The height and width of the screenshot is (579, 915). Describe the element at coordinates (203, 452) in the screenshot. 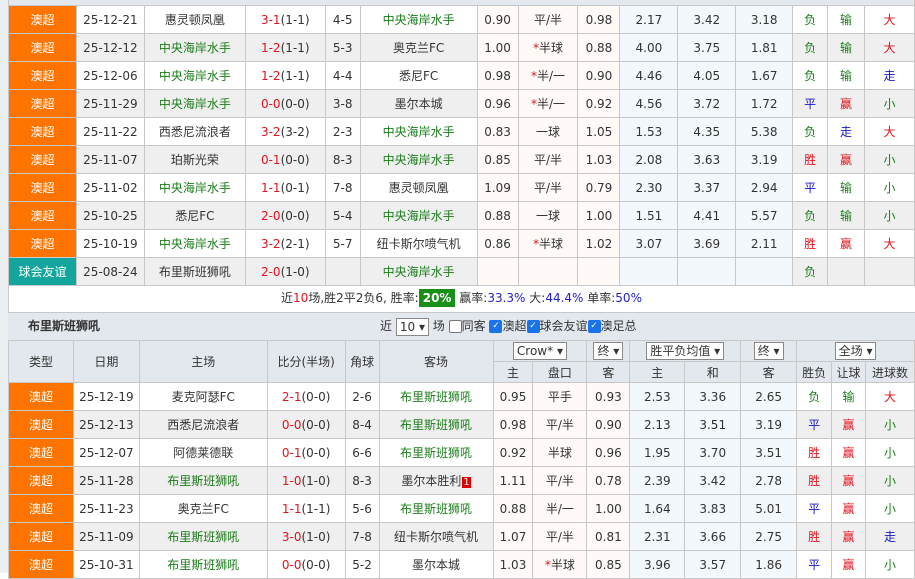

I see `home-team: 阿德莱德联` at that location.